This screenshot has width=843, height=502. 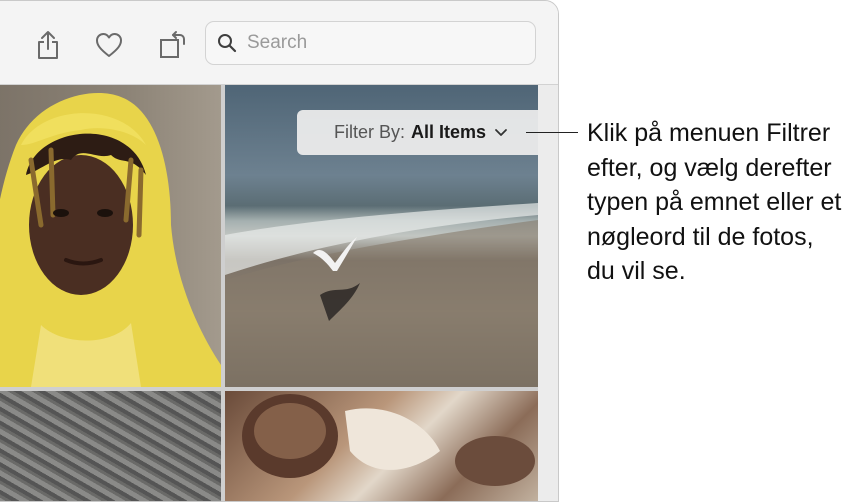 I want to click on search-field, so click(x=370, y=43).